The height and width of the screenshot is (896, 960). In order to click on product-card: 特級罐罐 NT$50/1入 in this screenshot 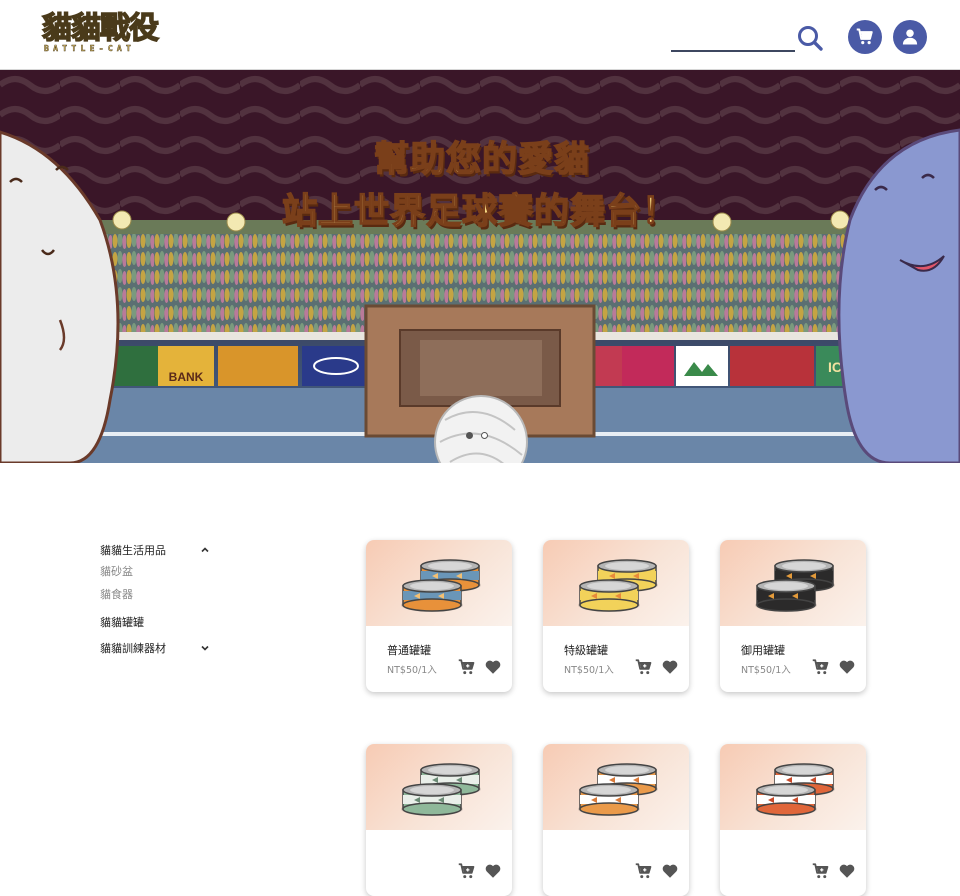, I will do `click(616, 616)`.